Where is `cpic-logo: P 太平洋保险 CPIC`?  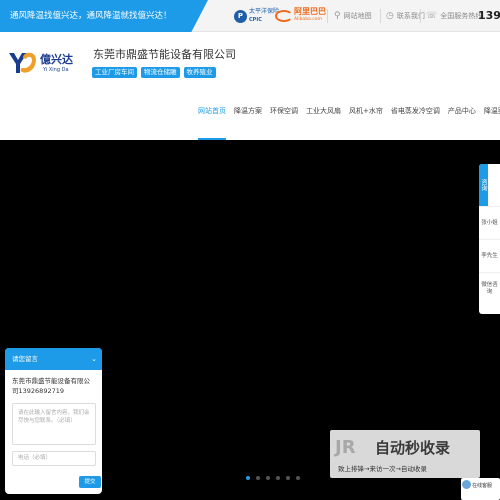
cpic-logo: P 太平洋保险 CPIC is located at coordinates (256, 16).